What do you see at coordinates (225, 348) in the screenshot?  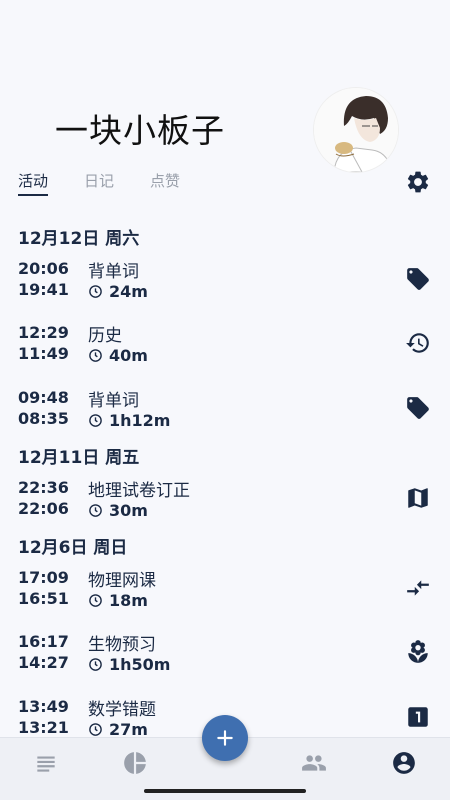 I see `activity-entry: 12:29 11:49 历史 40m` at bounding box center [225, 348].